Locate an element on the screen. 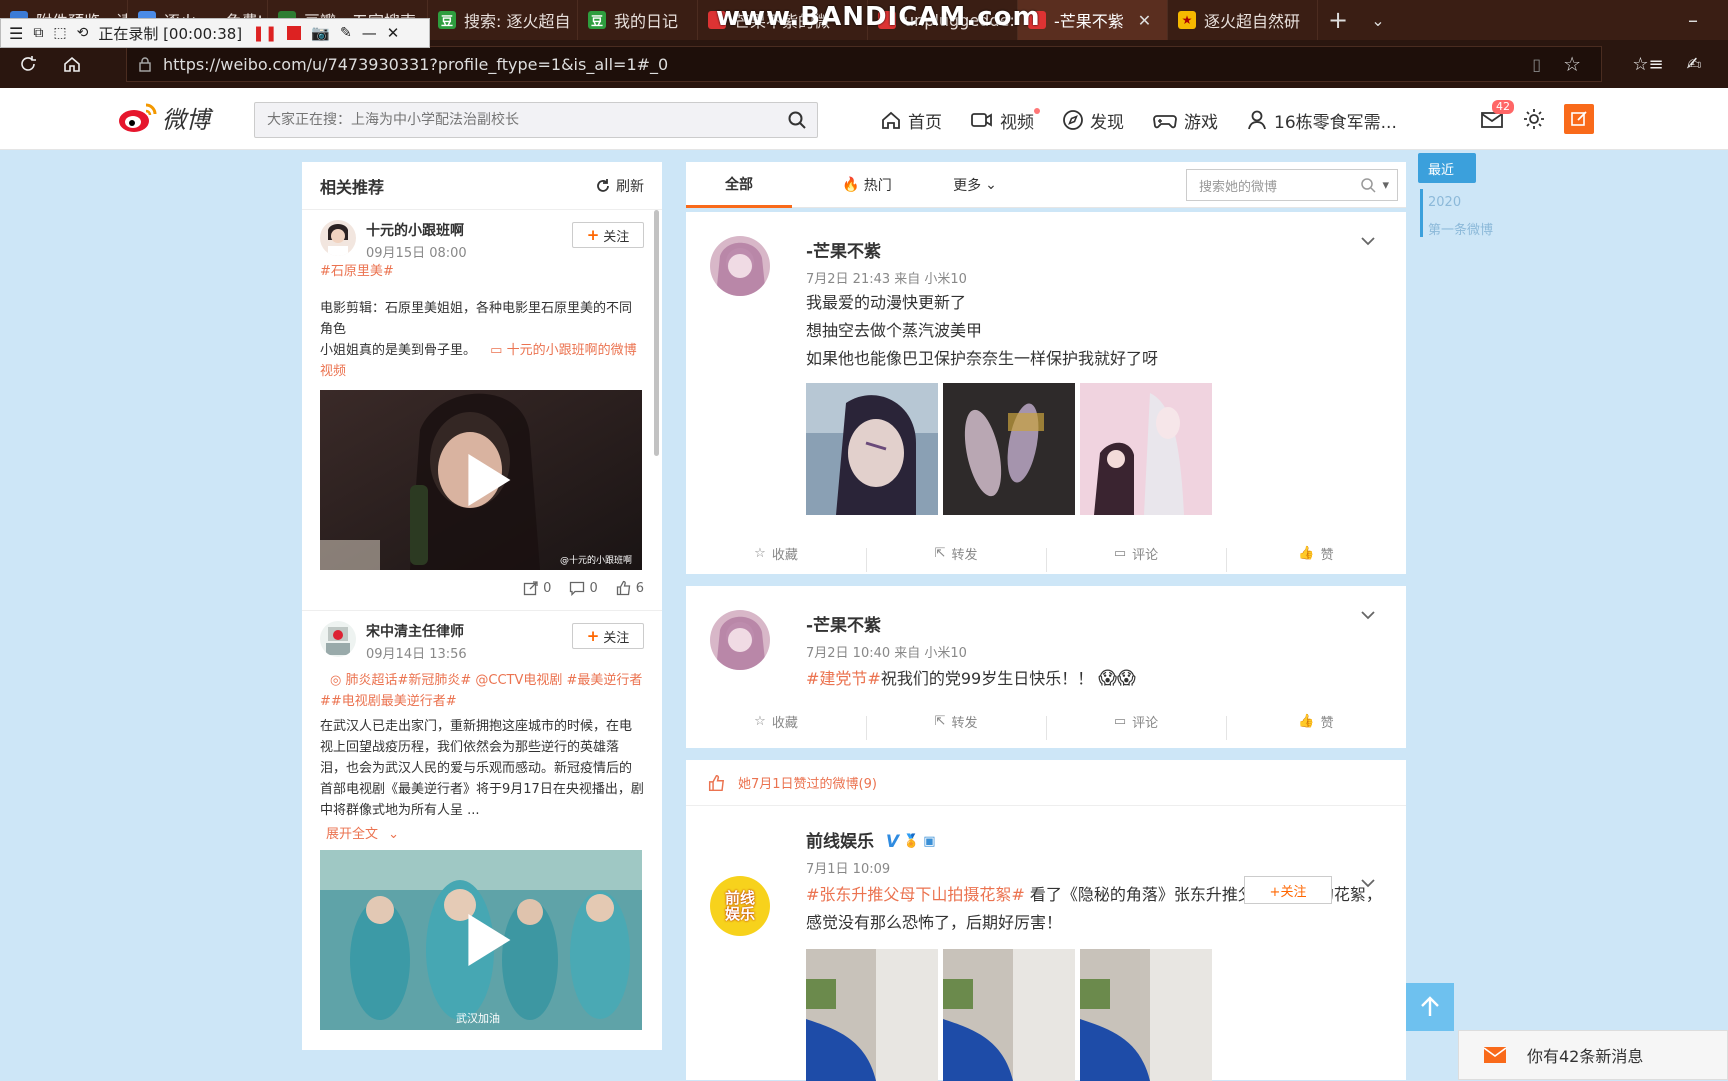 This screenshot has width=1728, height=1081. close-tab-icon: ✕ is located at coordinates (1144, 20).